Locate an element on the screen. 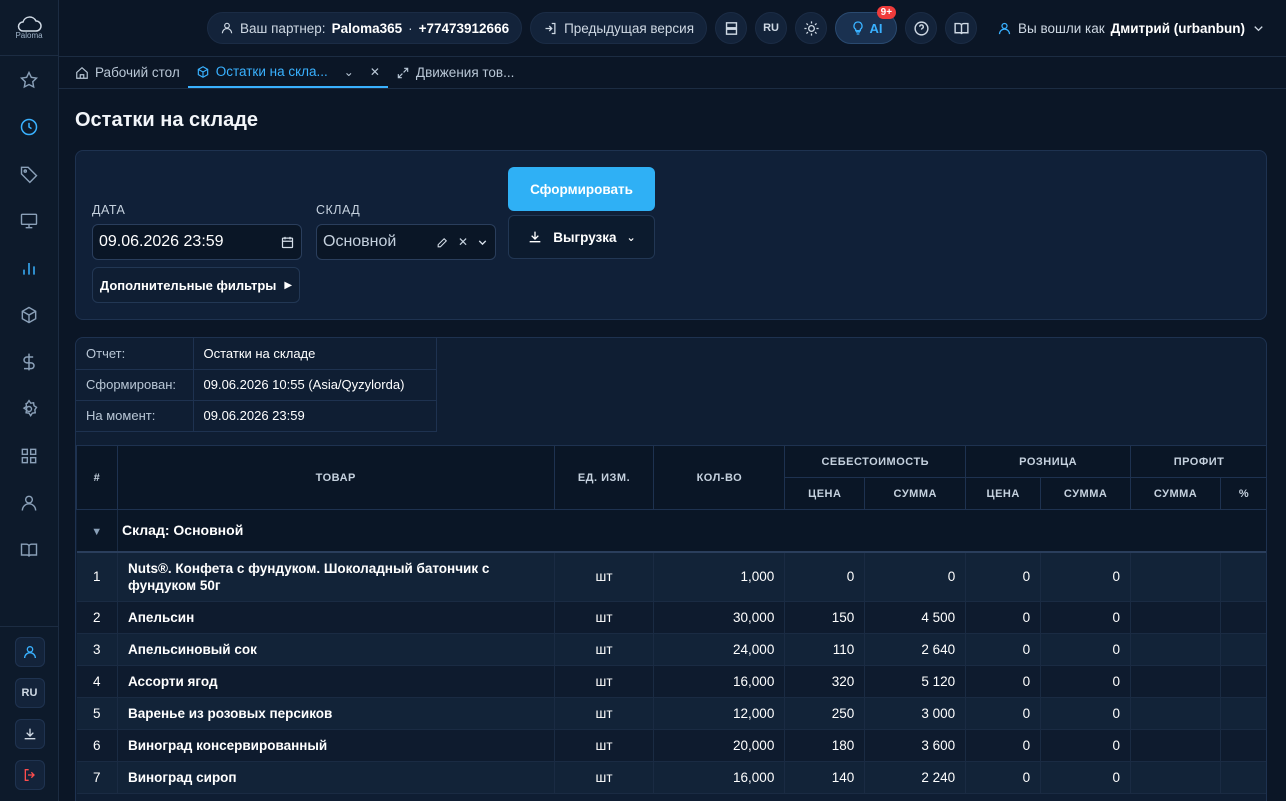  generate-button: Сформировать is located at coordinates (581, 189).